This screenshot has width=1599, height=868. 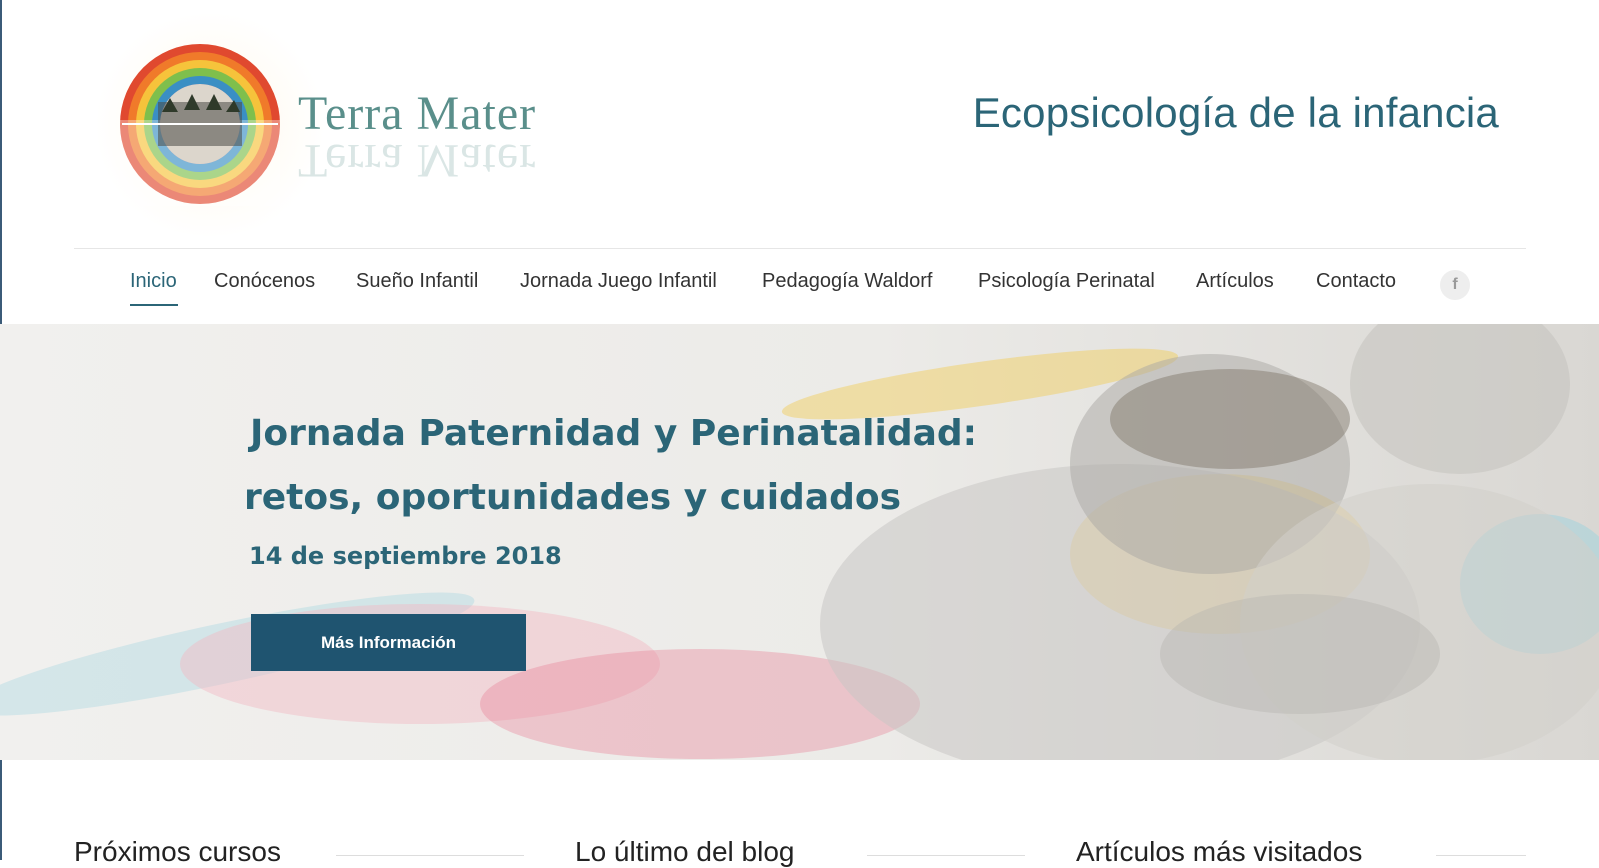 I want to click on hero-title-line-2: retos, oportunidades y cuidados, so click(x=573, y=497).